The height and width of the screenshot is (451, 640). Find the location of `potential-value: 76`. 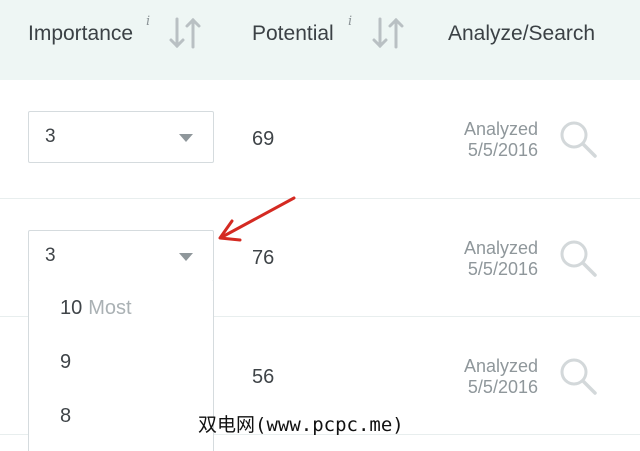

potential-value: 76 is located at coordinates (263, 258).